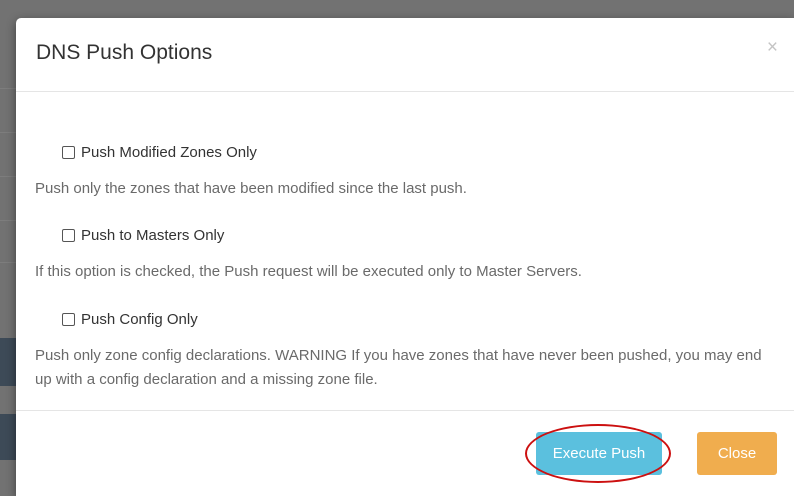  What do you see at coordinates (152, 235) in the screenshot?
I see `option-label: Push to Masters Only` at bounding box center [152, 235].